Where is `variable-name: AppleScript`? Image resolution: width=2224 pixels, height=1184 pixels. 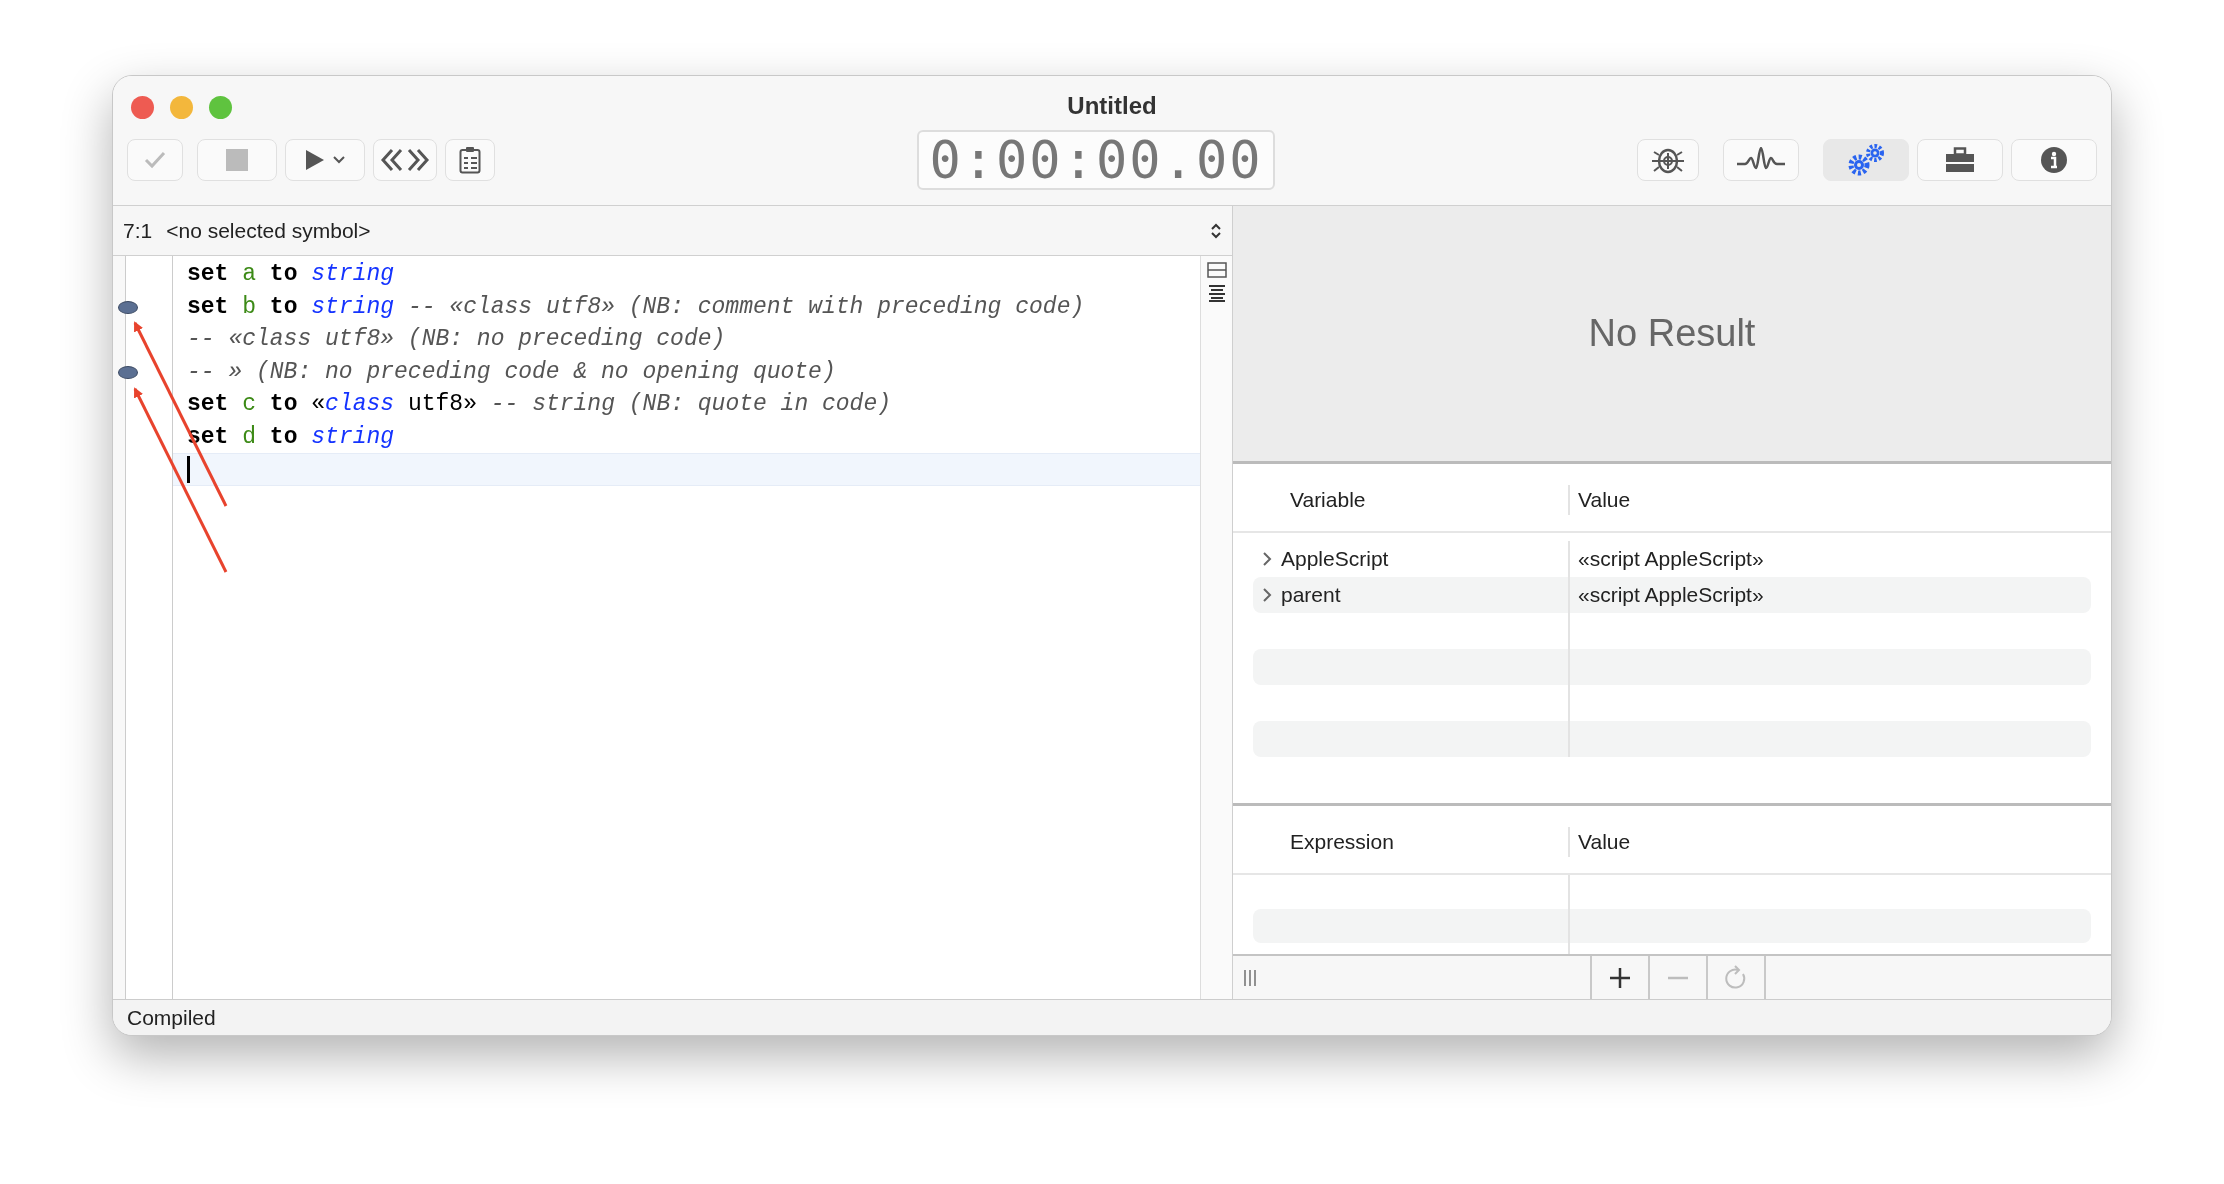 variable-name: AppleScript is located at coordinates (1335, 559).